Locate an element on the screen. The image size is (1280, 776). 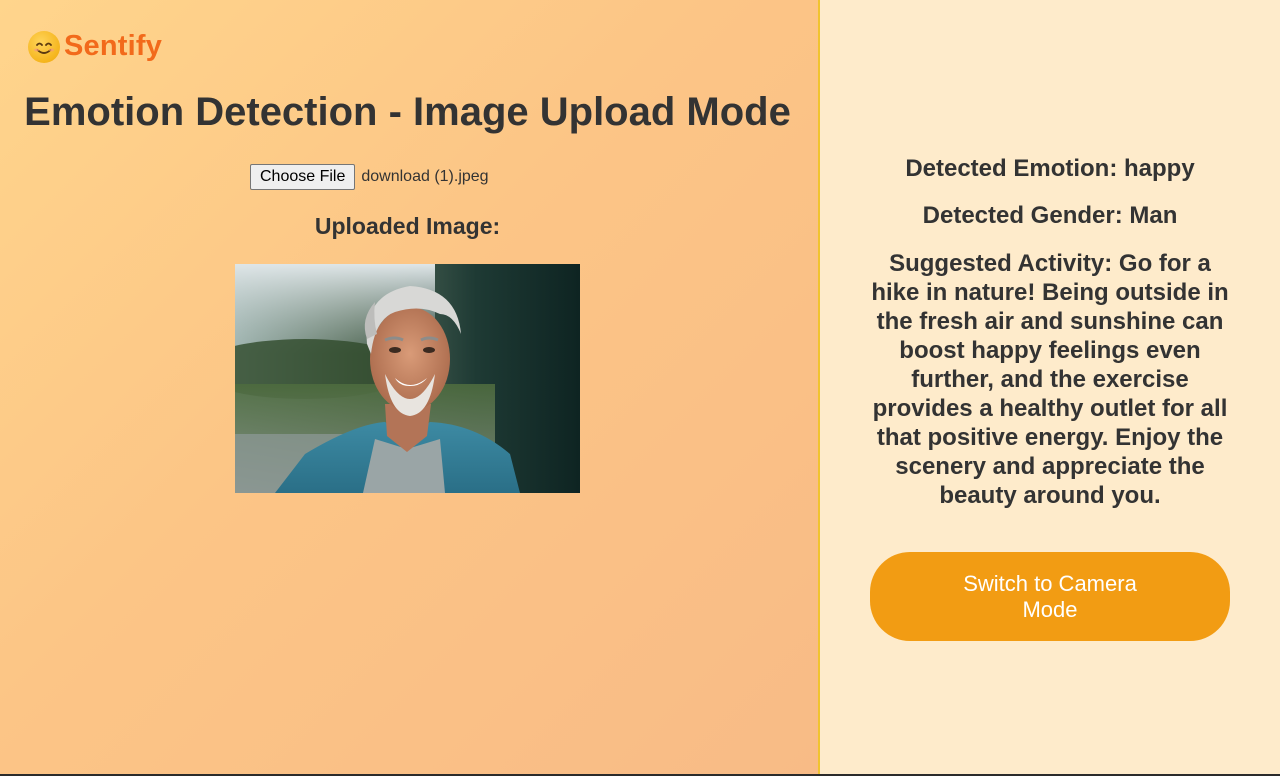
choose-file-button: Choose File is located at coordinates (303, 177).